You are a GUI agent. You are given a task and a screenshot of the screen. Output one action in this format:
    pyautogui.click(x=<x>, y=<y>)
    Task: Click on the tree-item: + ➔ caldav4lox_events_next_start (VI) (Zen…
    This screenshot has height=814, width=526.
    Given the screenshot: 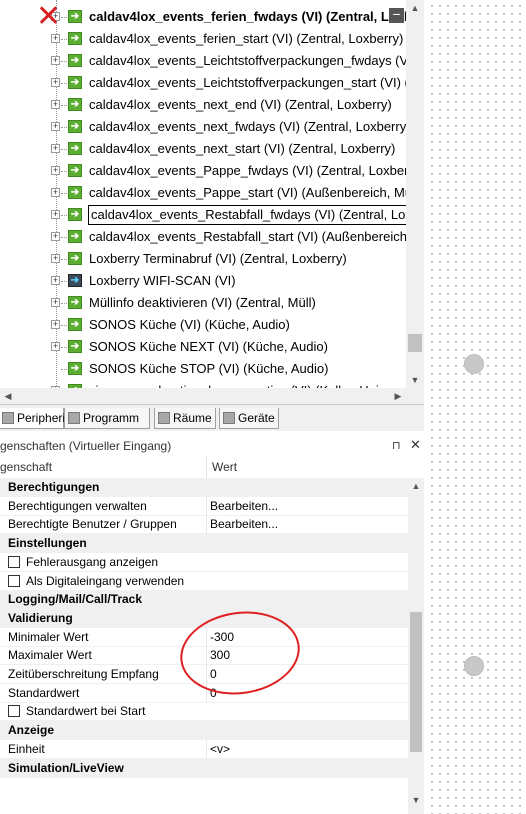 What is the action you would take?
    pyautogui.click(x=203, y=149)
    